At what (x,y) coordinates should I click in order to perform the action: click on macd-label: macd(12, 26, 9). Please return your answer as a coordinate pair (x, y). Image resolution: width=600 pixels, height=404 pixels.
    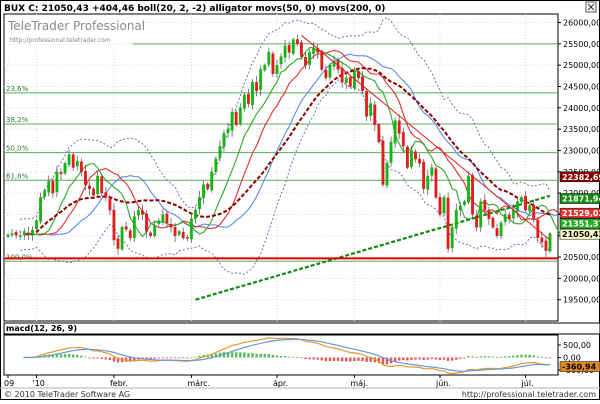
    Looking at the image, I should click on (41, 328).